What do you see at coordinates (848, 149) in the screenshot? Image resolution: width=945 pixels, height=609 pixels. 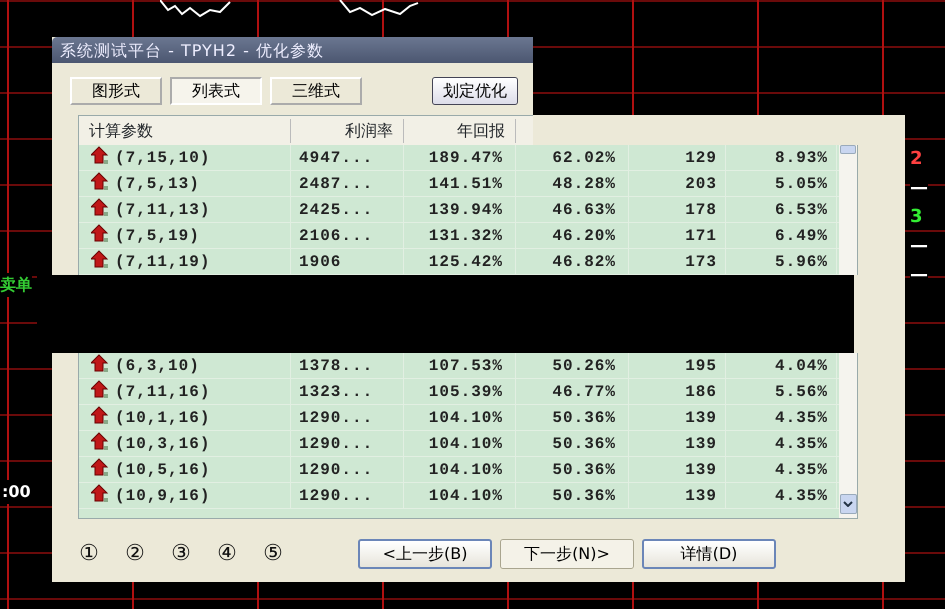 I see `scroll-up-button` at bounding box center [848, 149].